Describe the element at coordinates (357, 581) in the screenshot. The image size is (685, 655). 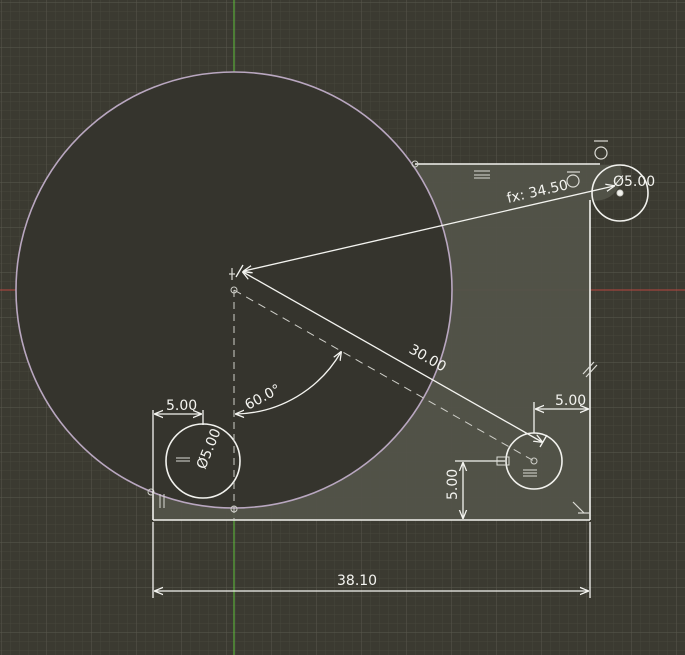
I see `dimension-total-width-label: 38.10` at that location.